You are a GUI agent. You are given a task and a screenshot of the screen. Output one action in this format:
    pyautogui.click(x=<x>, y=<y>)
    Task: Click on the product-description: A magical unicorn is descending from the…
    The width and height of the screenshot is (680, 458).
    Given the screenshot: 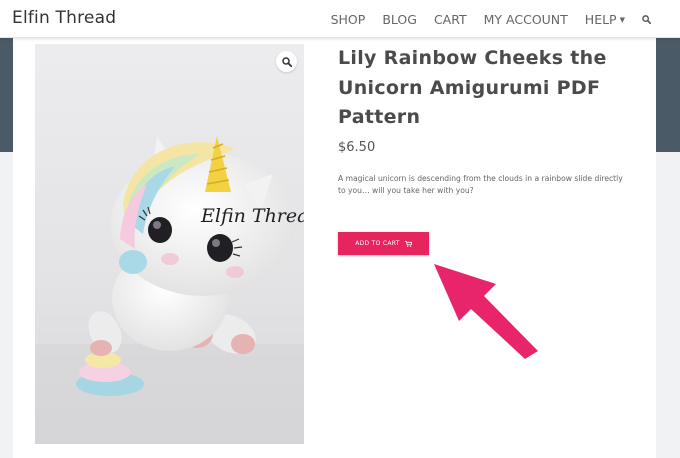 What is the action you would take?
    pyautogui.click(x=480, y=184)
    